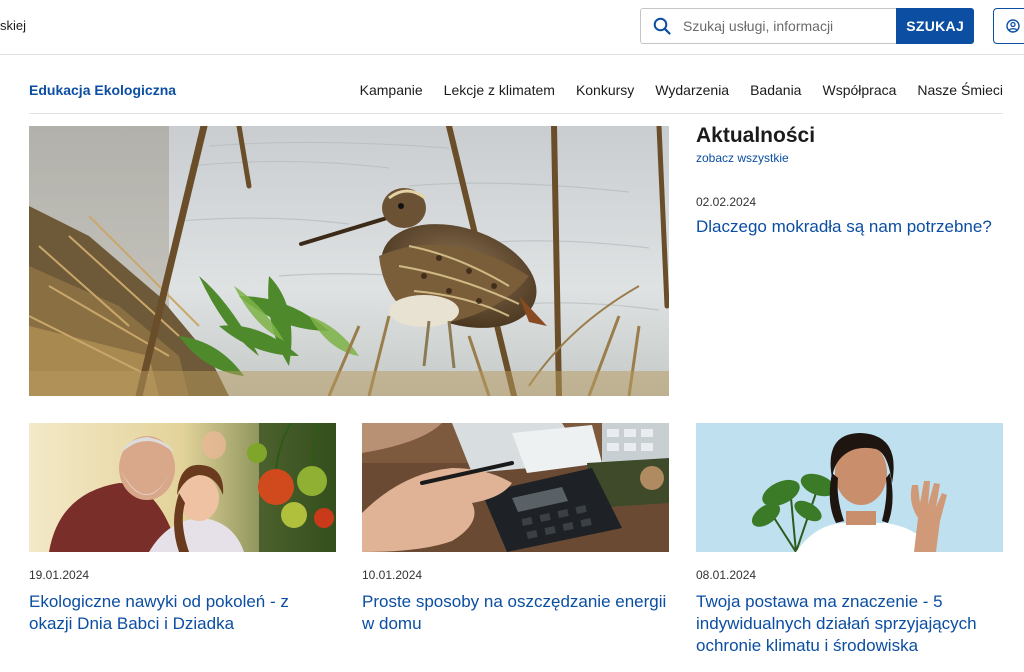 This screenshot has height=672, width=1024. What do you see at coordinates (59, 575) in the screenshot?
I see `article-date: 19.01.2024` at bounding box center [59, 575].